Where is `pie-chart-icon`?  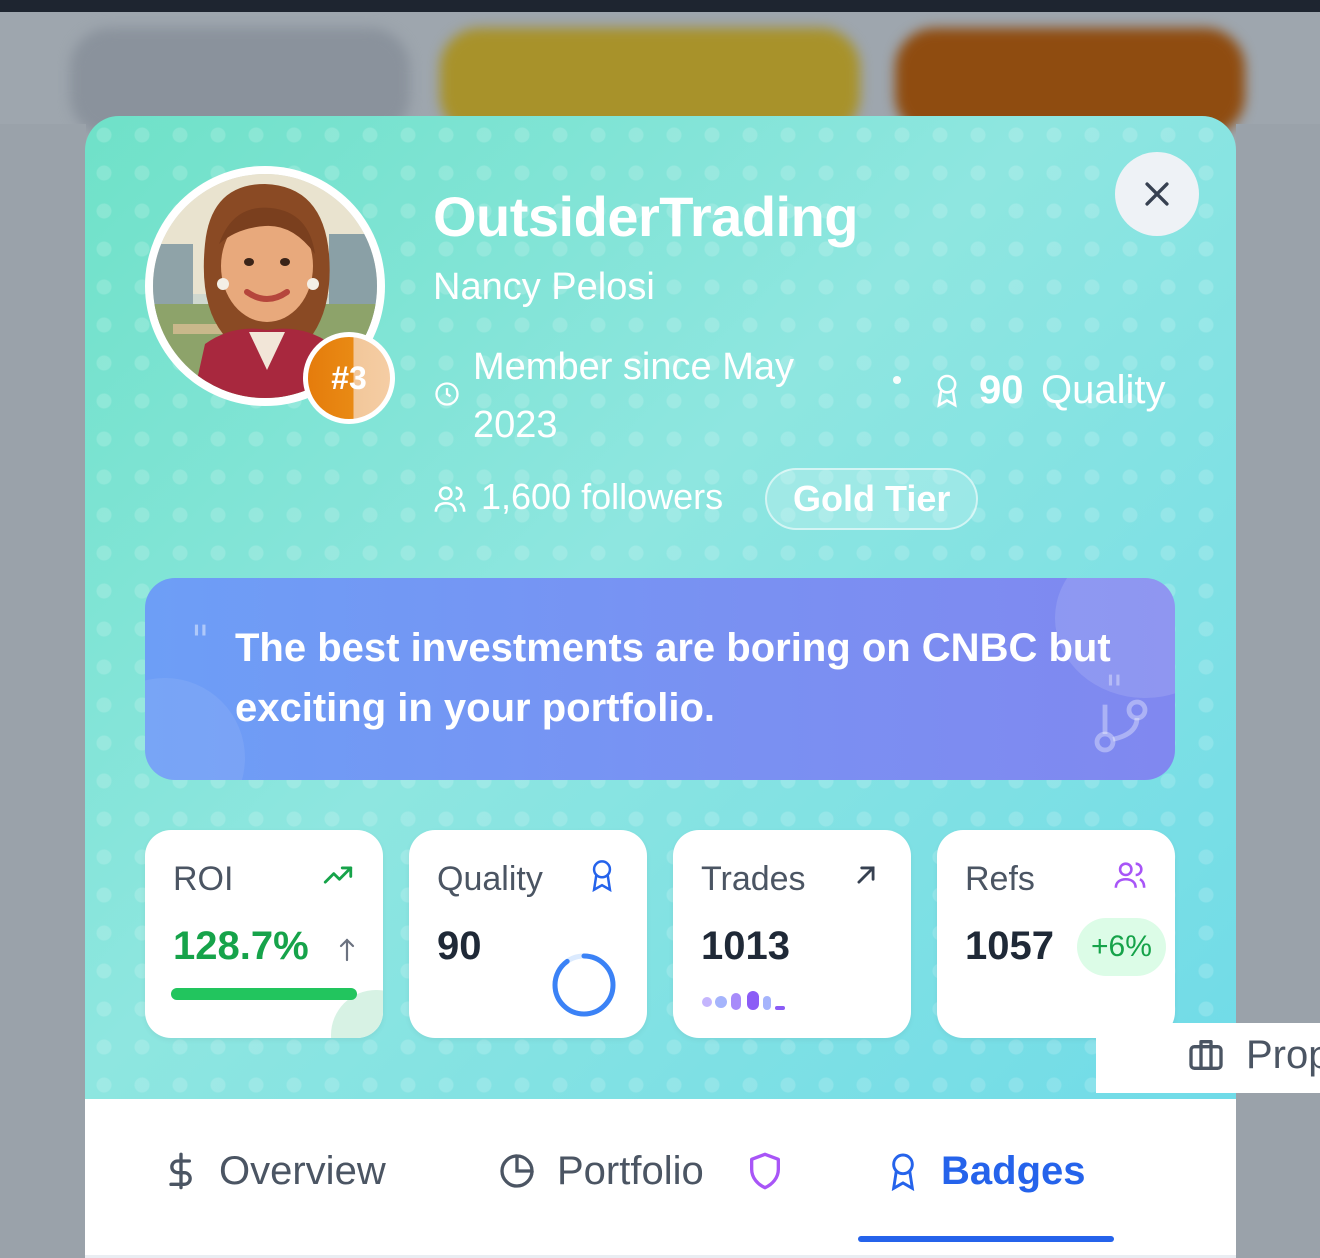
pie-chart-icon is located at coordinates (517, 1171).